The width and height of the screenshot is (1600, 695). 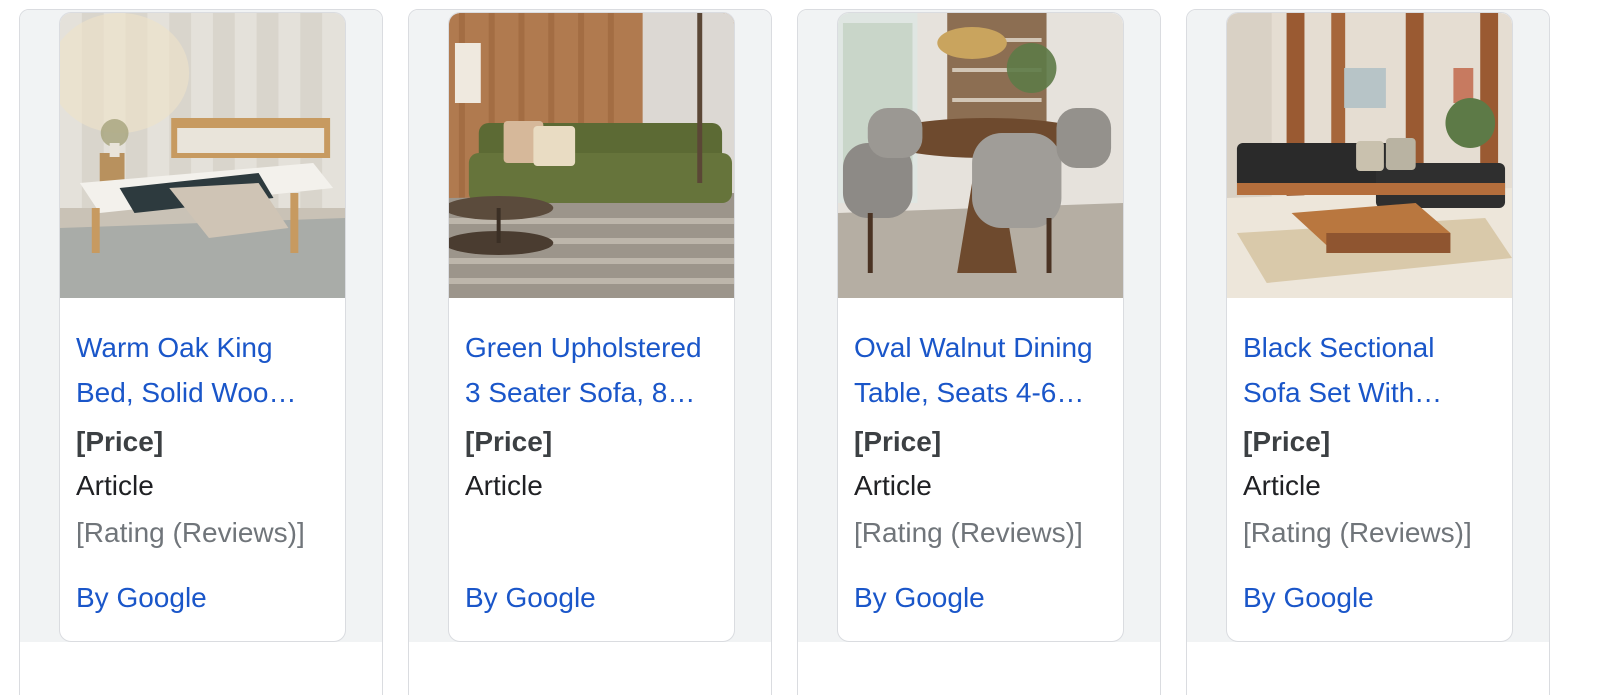 I want to click on green-sofa-photo, so click(x=591, y=155).